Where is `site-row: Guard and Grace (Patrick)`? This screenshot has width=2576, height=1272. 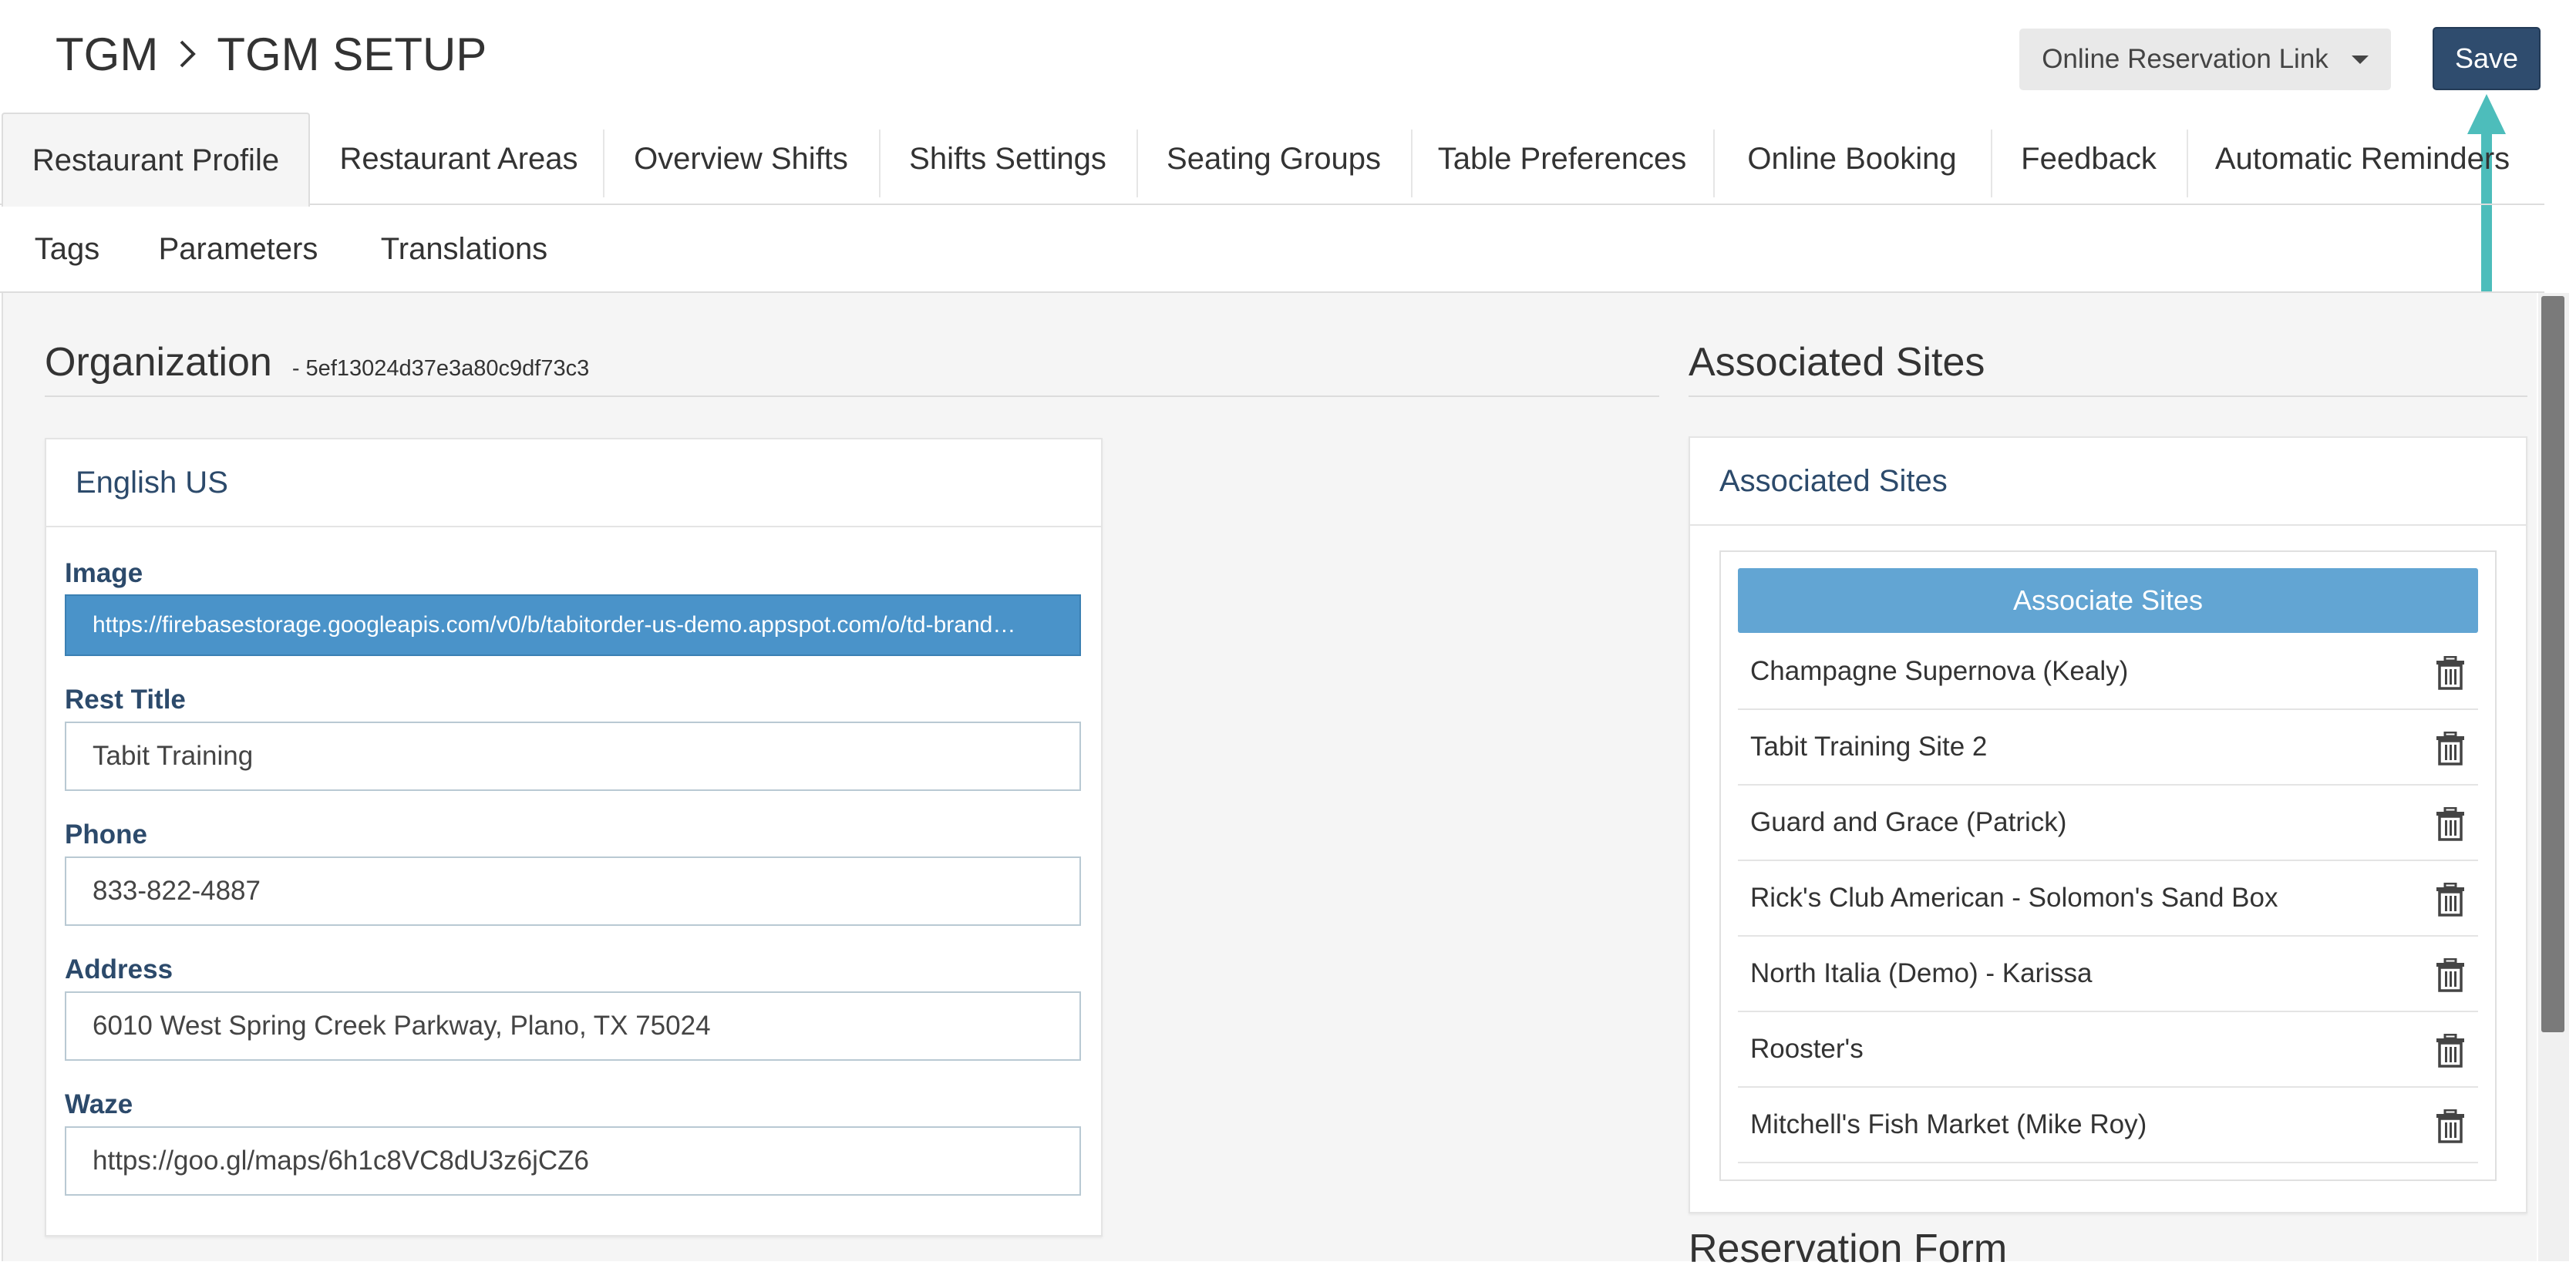
site-row: Guard and Grace (Patrick) is located at coordinates (2108, 824).